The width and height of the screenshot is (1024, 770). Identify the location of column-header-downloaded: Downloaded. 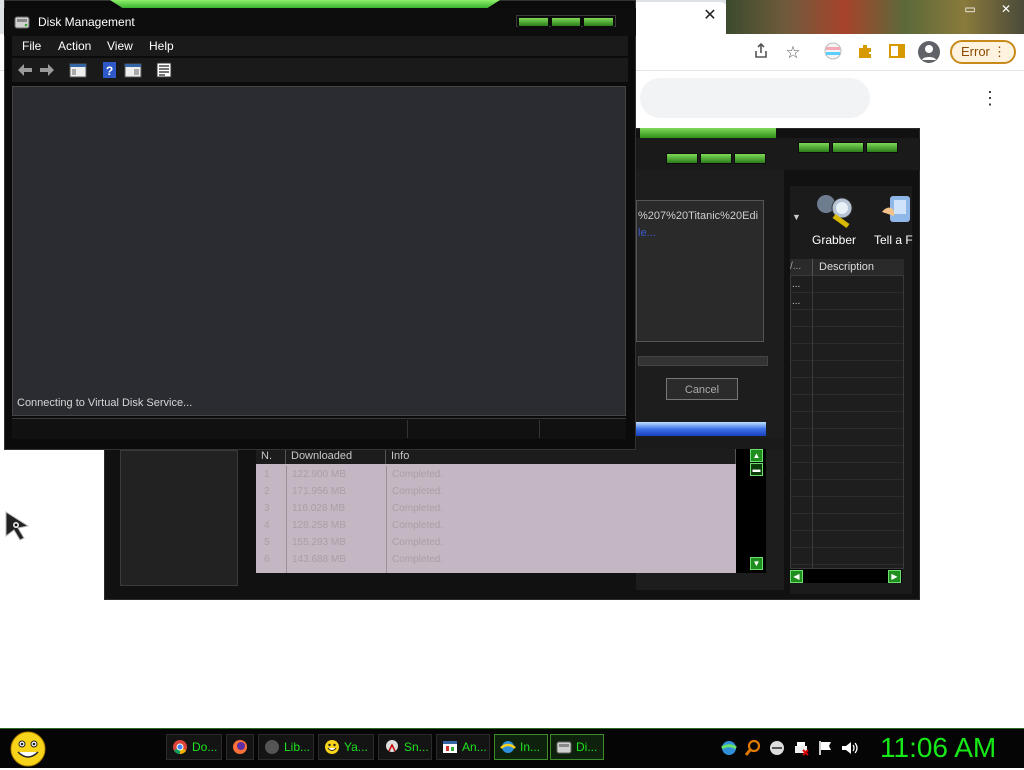
(336, 456).